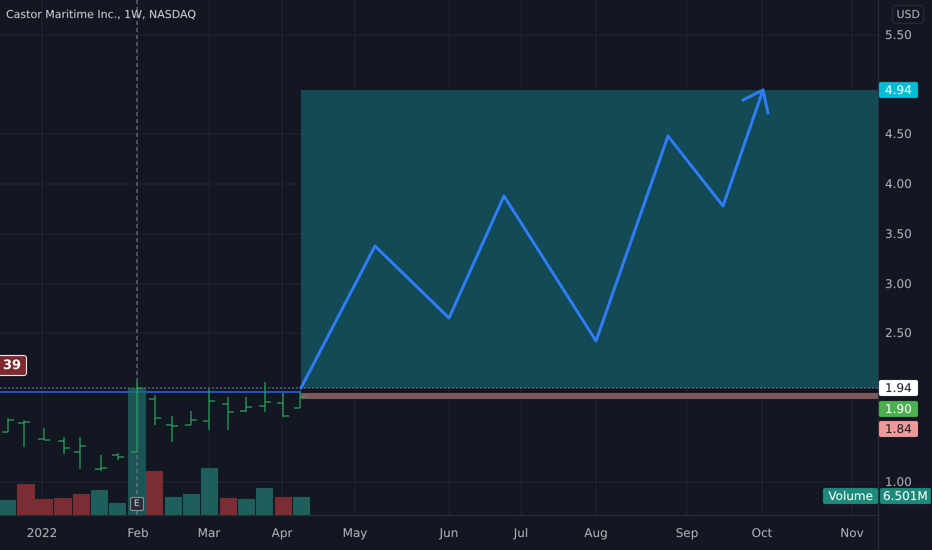 The height and width of the screenshot is (550, 932). Describe the element at coordinates (14, 365) in the screenshot. I see `price-badge: 39` at that location.